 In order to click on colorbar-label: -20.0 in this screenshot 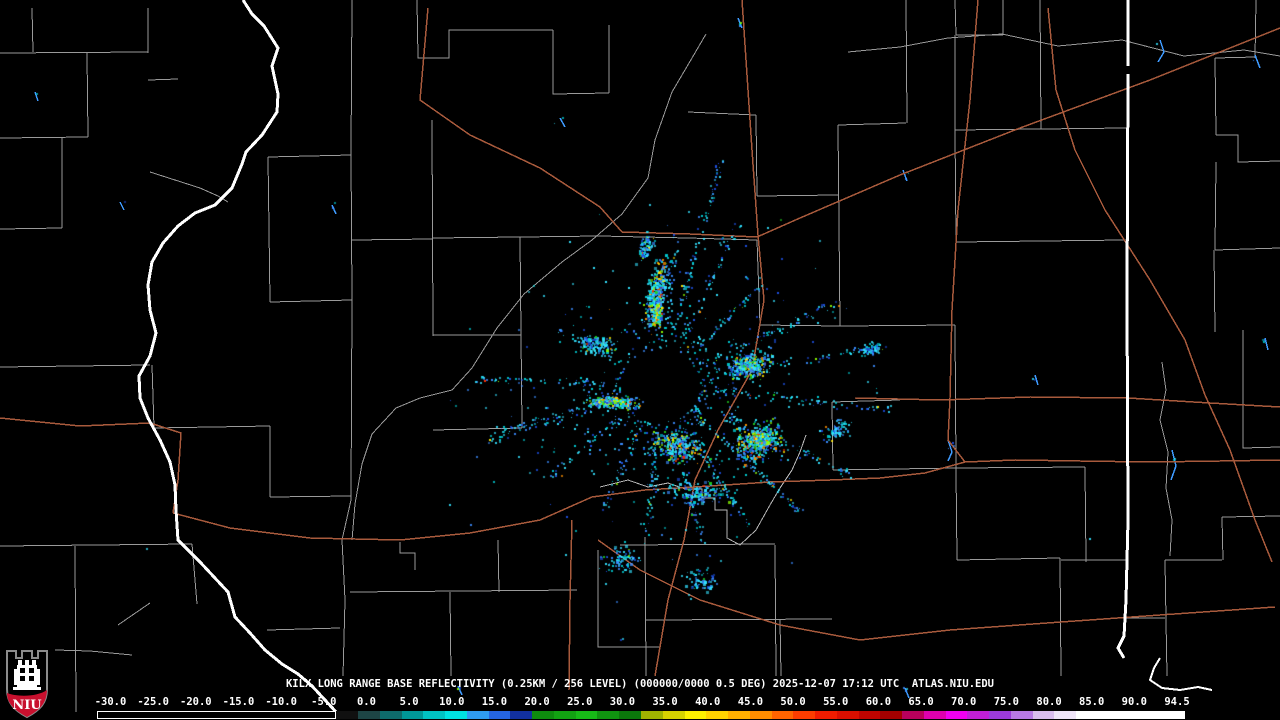, I will do `click(196, 702)`.